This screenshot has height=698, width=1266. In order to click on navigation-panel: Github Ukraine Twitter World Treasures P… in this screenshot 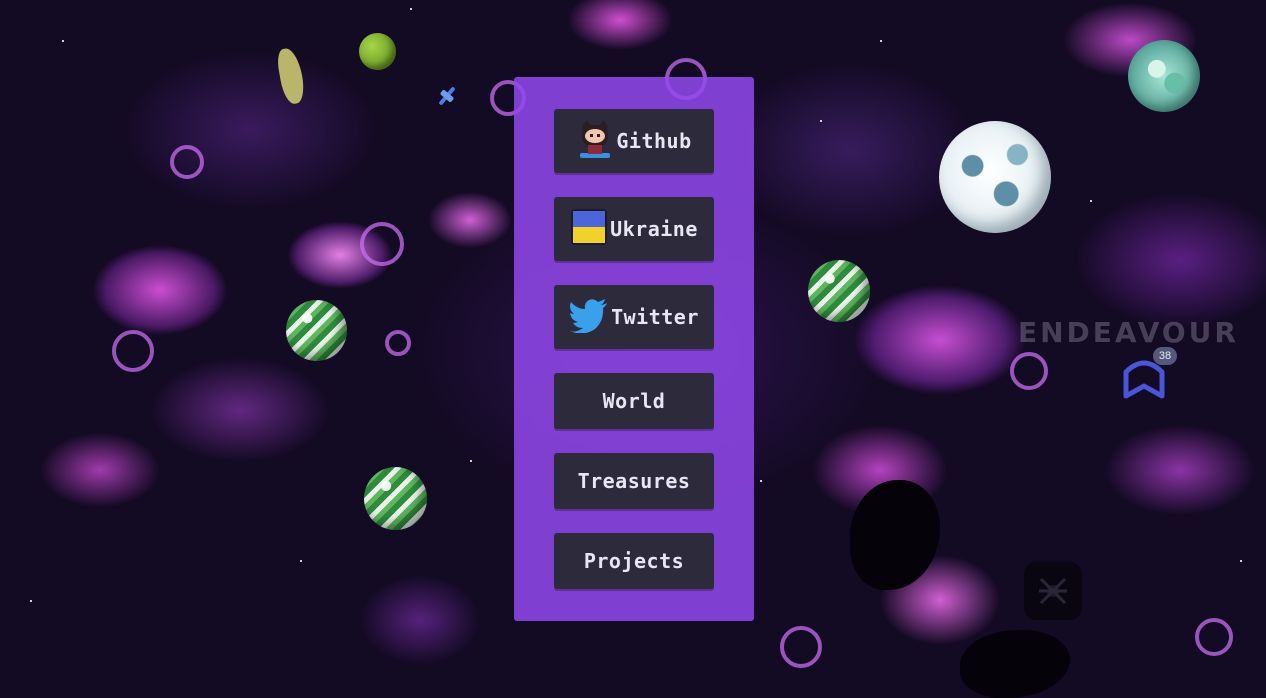, I will do `click(634, 349)`.